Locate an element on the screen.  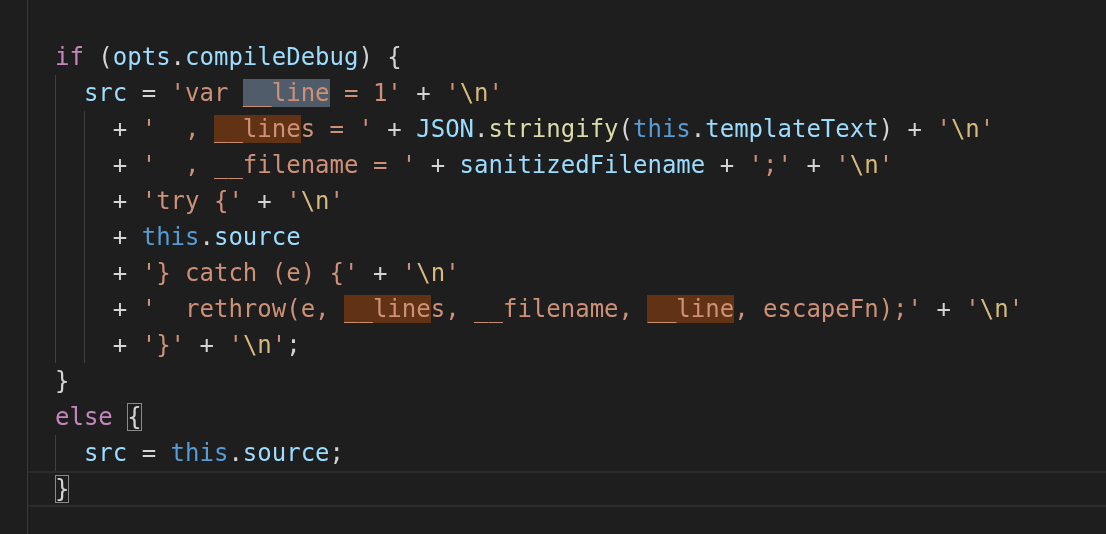
code-line: + '}' + '\n'; is located at coordinates (206, 345).